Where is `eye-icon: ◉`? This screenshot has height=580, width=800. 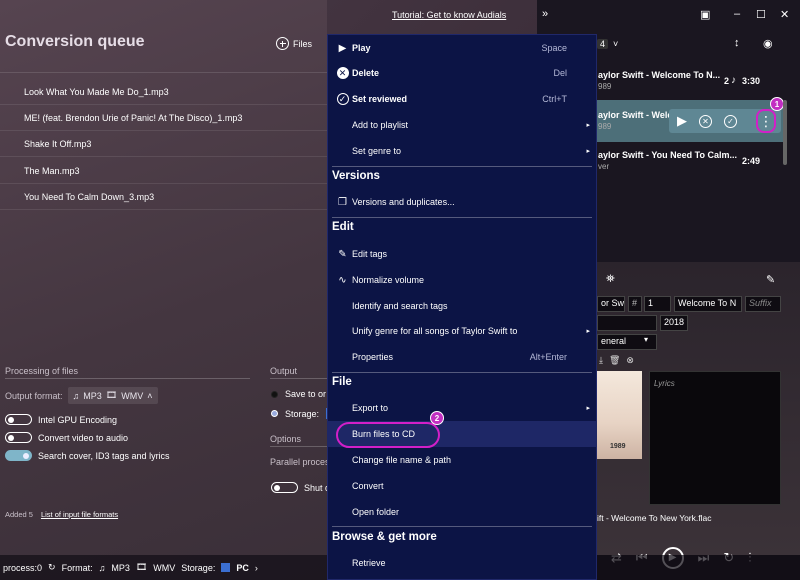
eye-icon: ◉ is located at coordinates (768, 43).